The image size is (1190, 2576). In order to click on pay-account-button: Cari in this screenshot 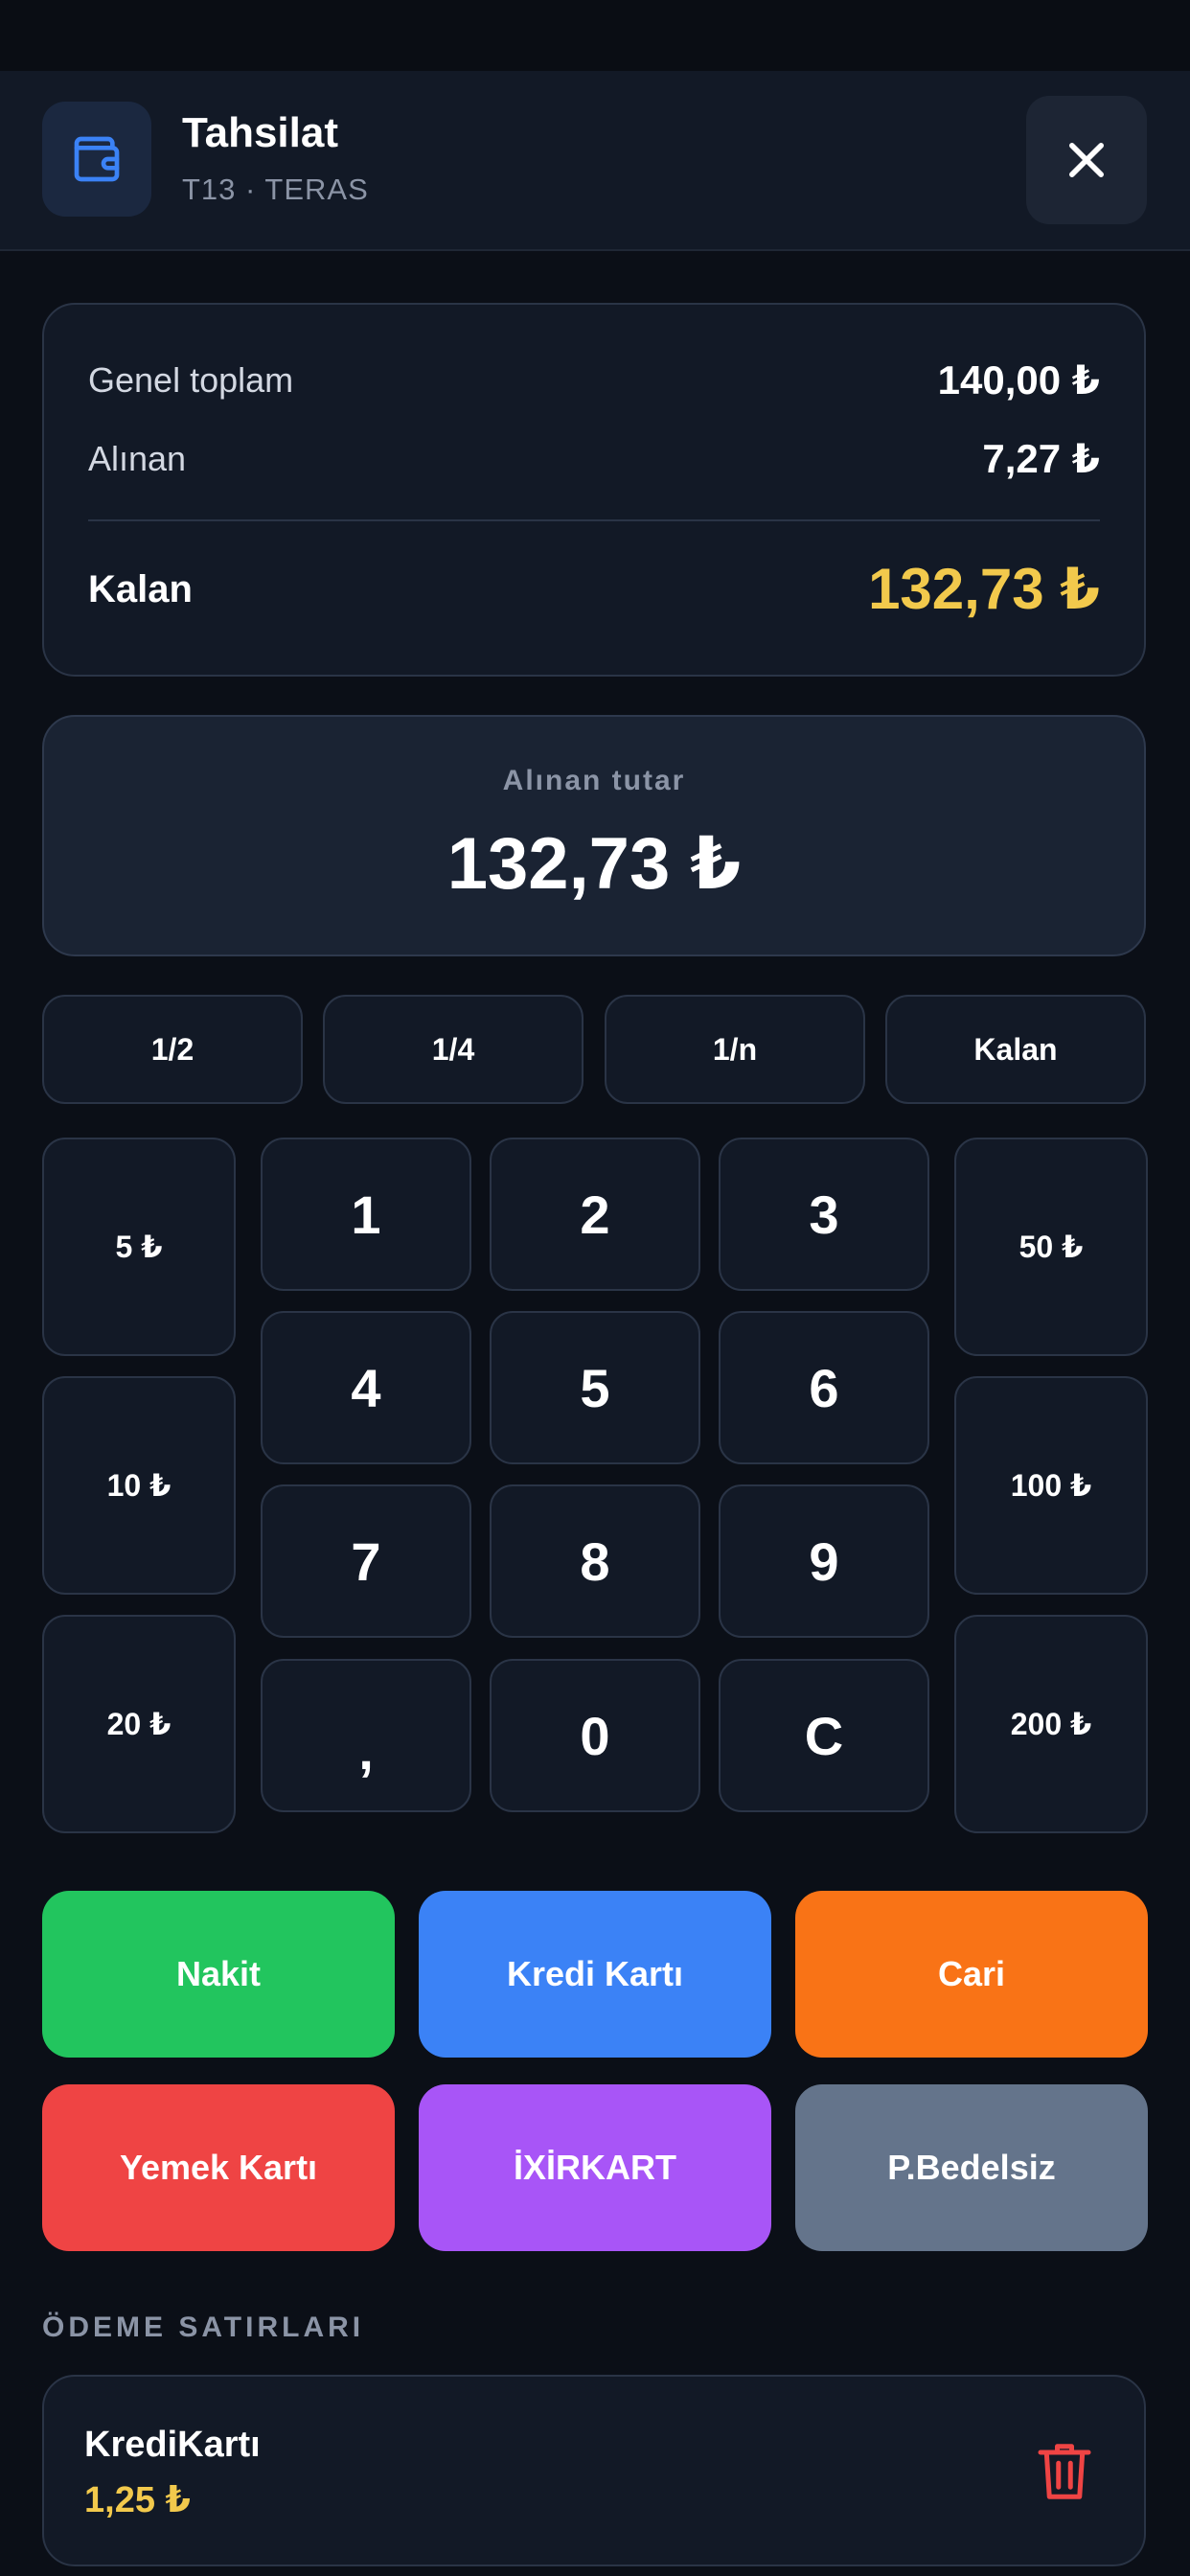, I will do `click(972, 1974)`.